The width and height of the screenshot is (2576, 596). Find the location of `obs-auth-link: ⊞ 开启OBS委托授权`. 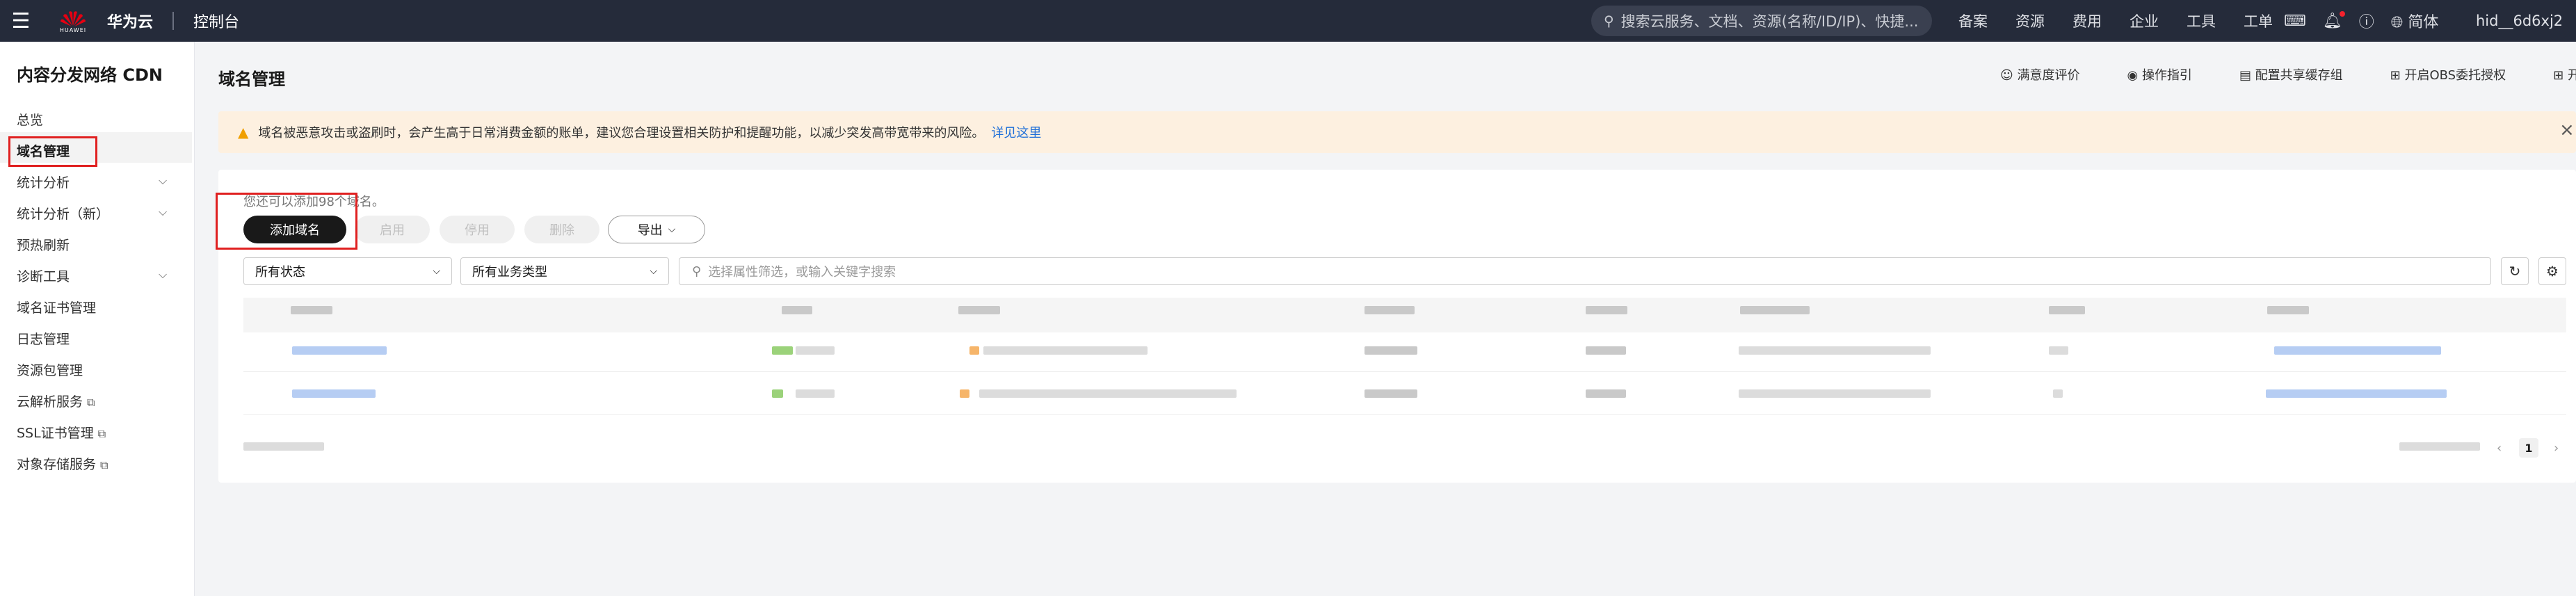

obs-auth-link: ⊞ 开启OBS委托授权 is located at coordinates (2459, 74).